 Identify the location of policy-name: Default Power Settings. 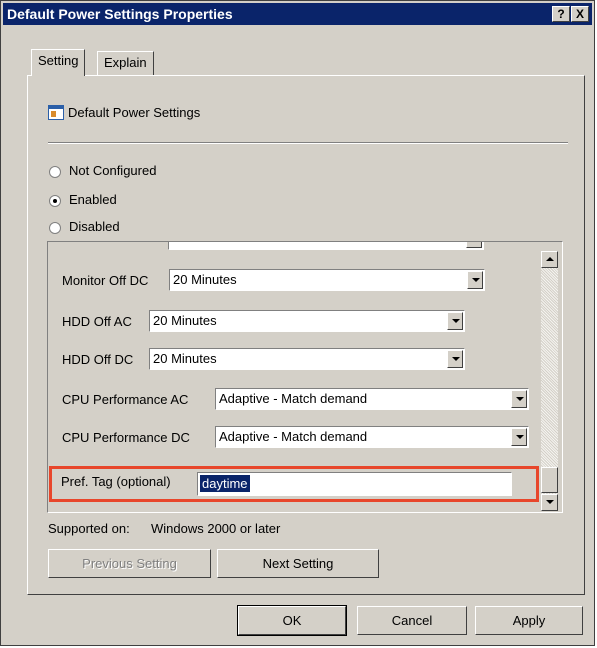
(134, 112).